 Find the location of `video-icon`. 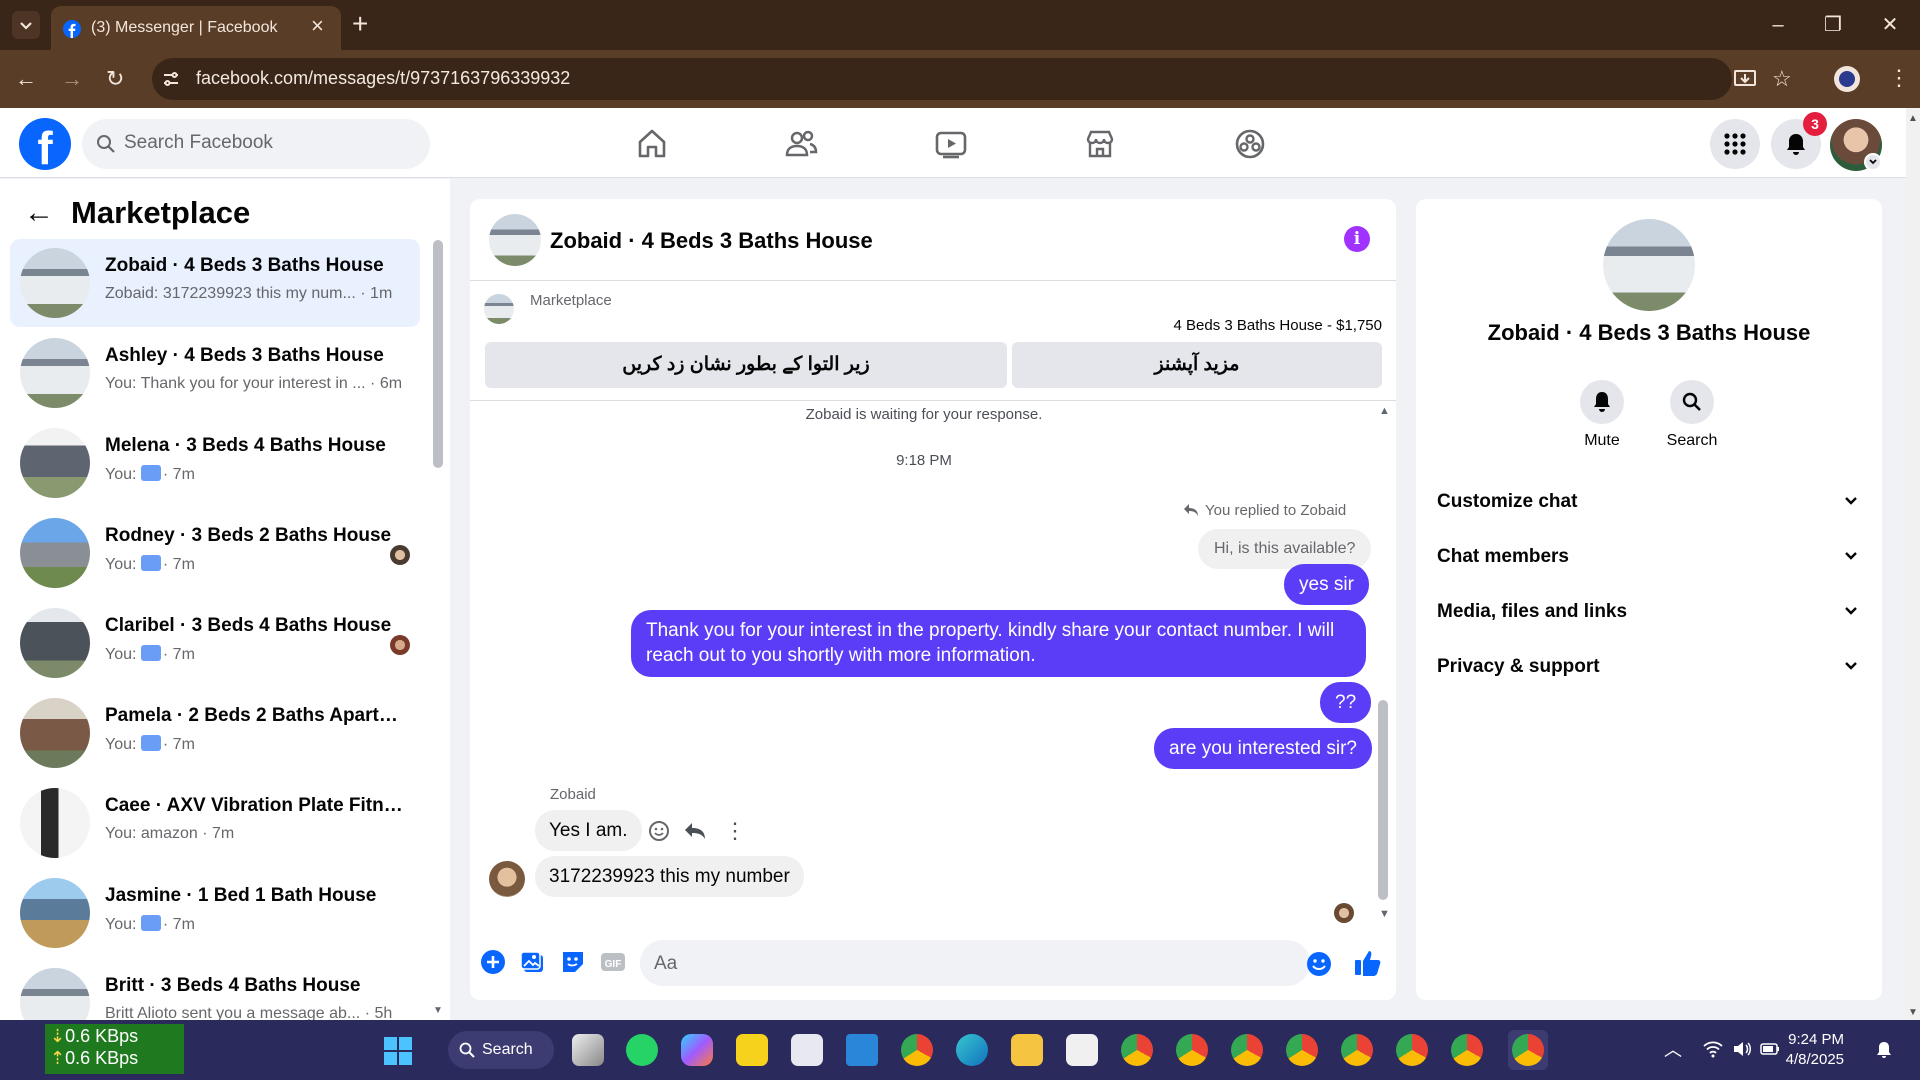

video-icon is located at coordinates (951, 144).